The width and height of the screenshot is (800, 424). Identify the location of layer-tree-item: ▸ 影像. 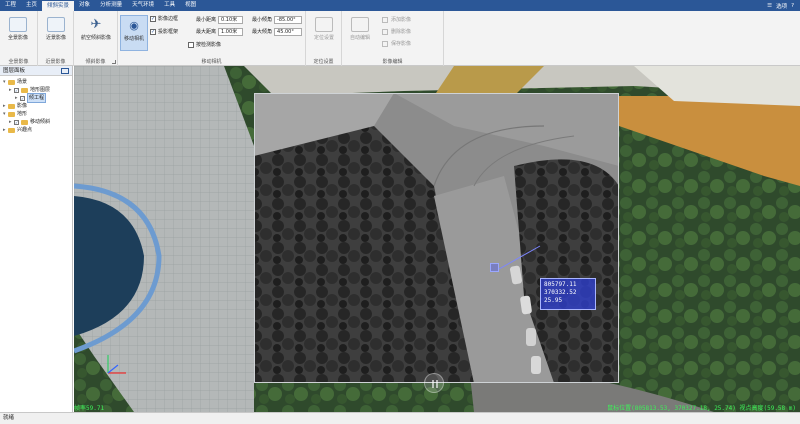
(36, 106).